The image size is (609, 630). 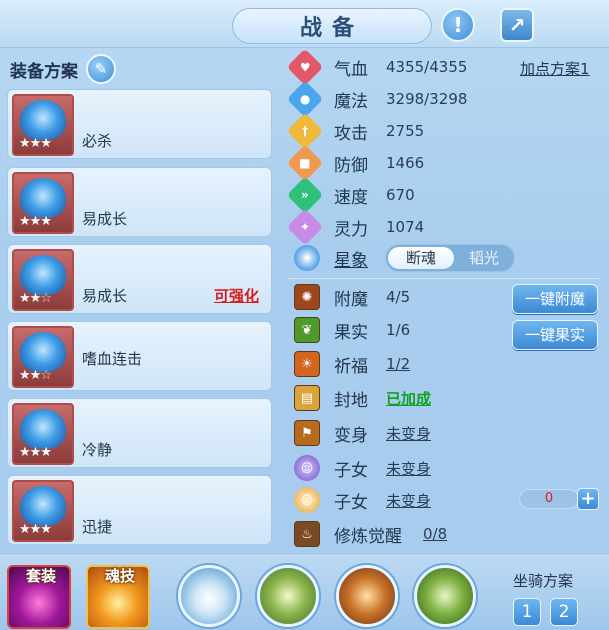 I want to click on buff-label: 祈福, so click(x=351, y=366).